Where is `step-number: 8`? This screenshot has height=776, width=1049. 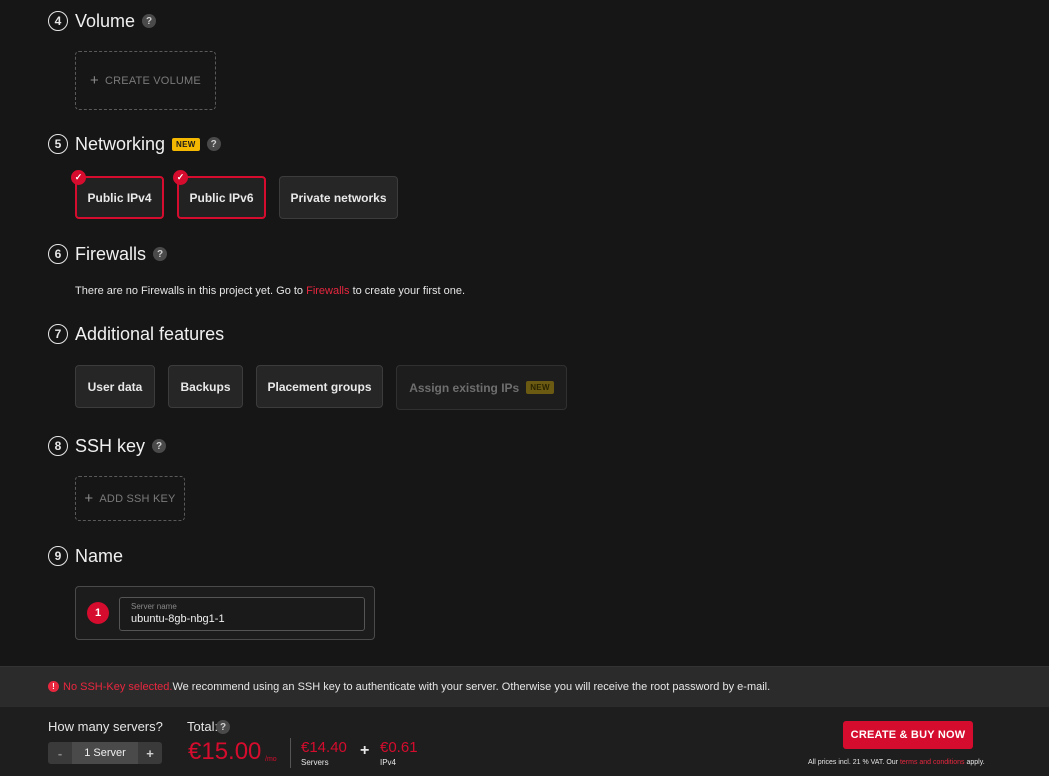
step-number: 8 is located at coordinates (58, 446).